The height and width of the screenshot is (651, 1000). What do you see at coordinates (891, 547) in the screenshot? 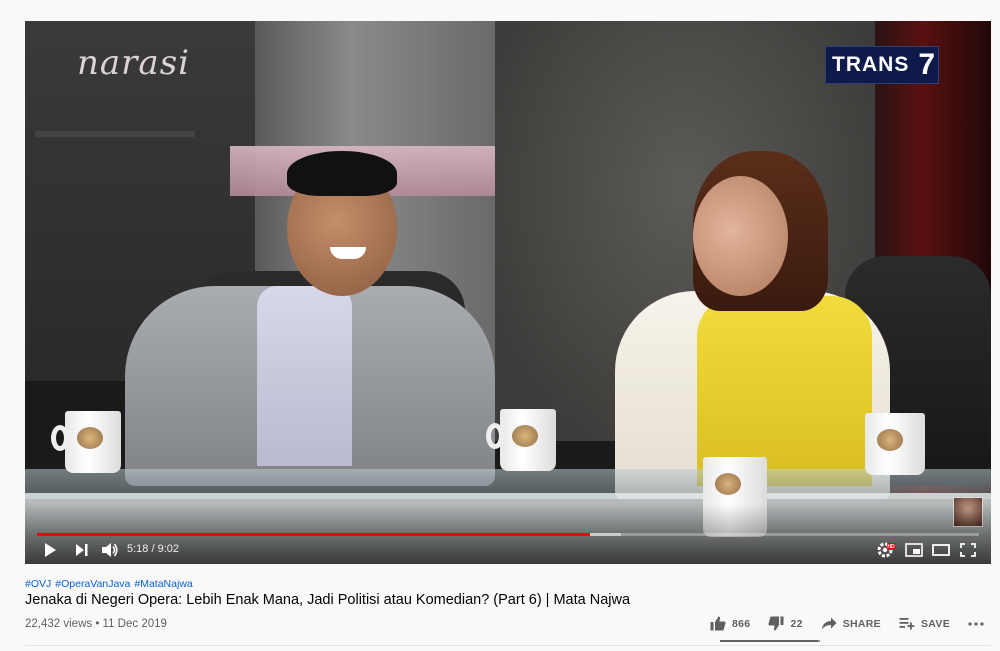
I see `hd-badge: HD` at bounding box center [891, 547].